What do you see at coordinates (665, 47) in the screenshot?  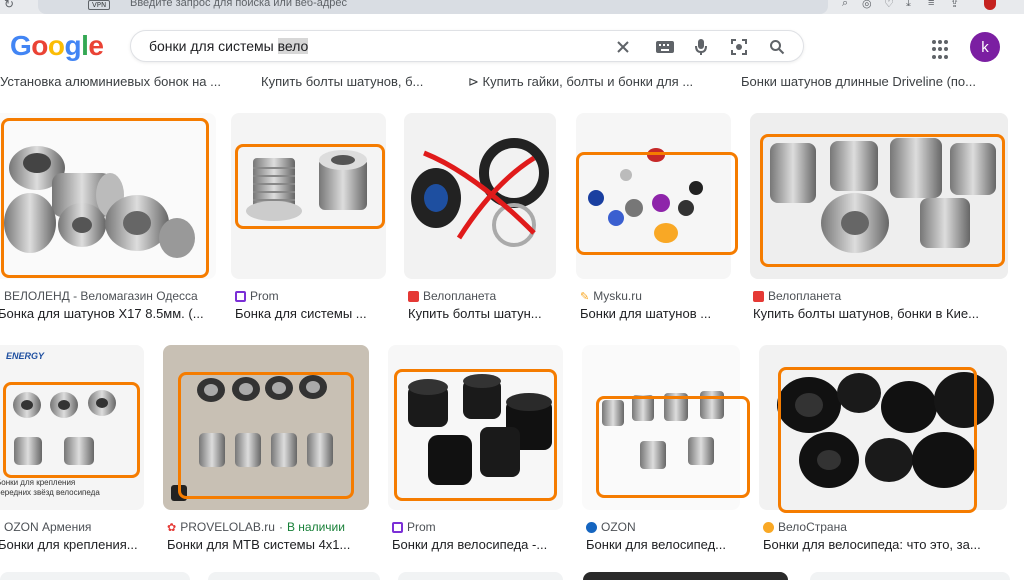 I see `keyboard-icon` at bounding box center [665, 47].